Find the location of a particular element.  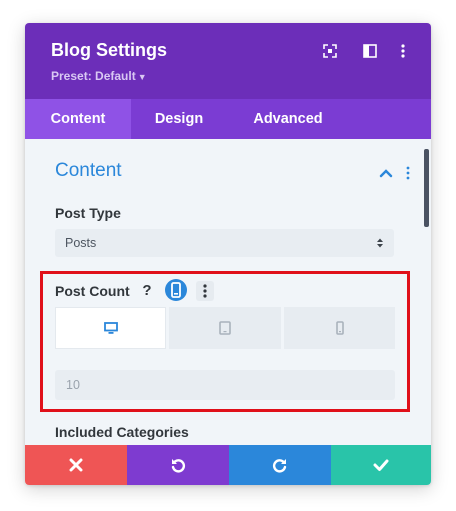

scrollbar-thumb is located at coordinates (426, 188).